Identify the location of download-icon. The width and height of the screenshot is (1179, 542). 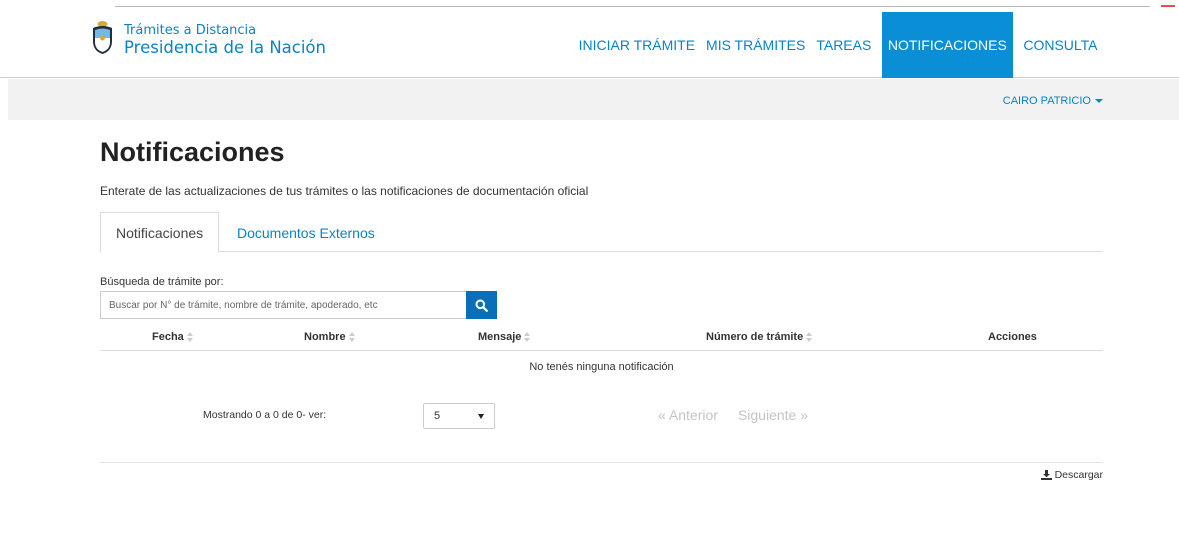
(1046, 475).